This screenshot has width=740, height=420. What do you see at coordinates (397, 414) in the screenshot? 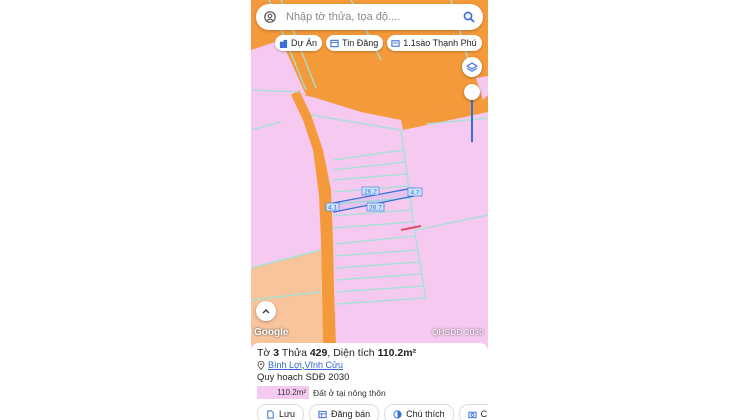
I see `contrast-icon` at bounding box center [397, 414].